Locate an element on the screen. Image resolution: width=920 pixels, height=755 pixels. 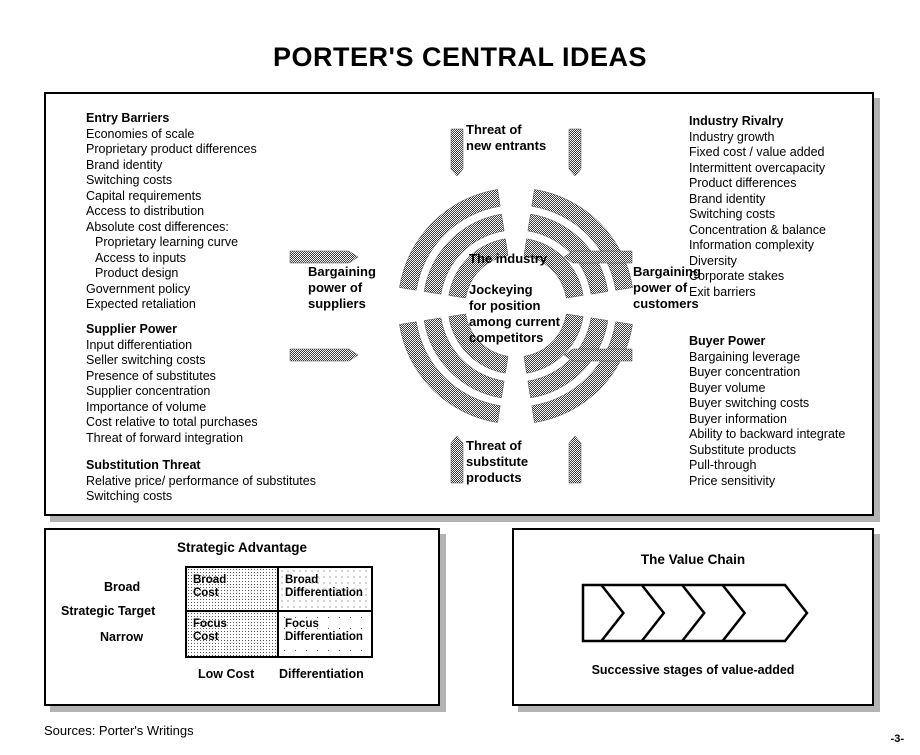
bargaining-power-customers-label: Bargaining power of customers is located at coordinates (667, 288).